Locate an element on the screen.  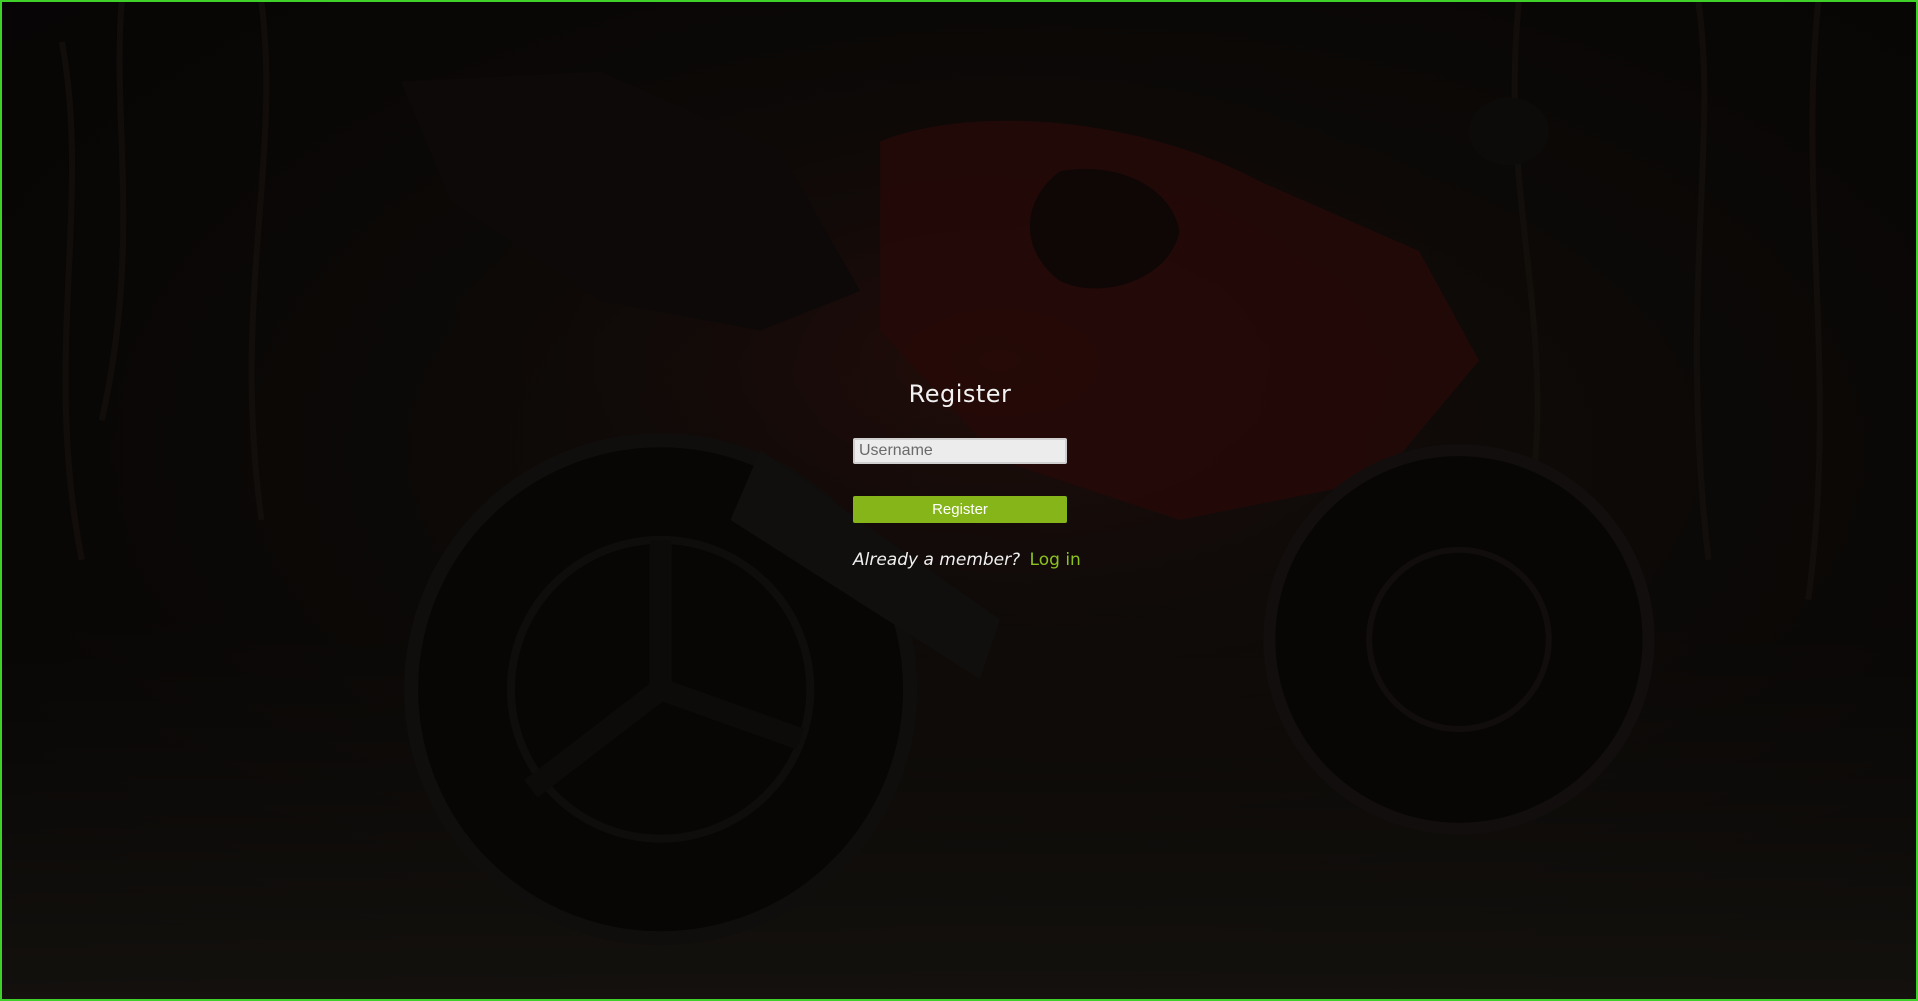
login-prompt: Already a member? Log in is located at coordinates (967, 560).